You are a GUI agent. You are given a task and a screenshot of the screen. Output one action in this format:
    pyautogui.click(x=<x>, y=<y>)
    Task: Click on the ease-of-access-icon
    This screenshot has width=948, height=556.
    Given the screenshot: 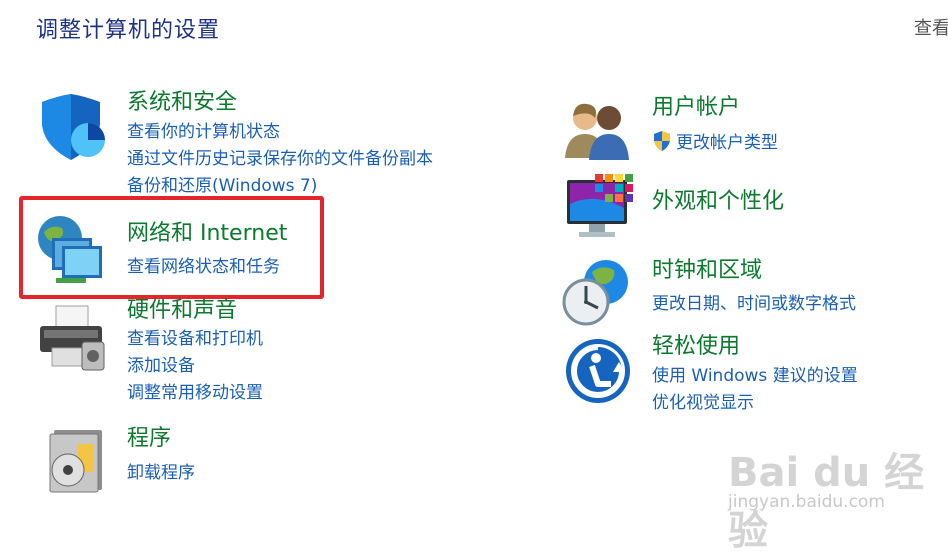 What is the action you would take?
    pyautogui.click(x=600, y=373)
    